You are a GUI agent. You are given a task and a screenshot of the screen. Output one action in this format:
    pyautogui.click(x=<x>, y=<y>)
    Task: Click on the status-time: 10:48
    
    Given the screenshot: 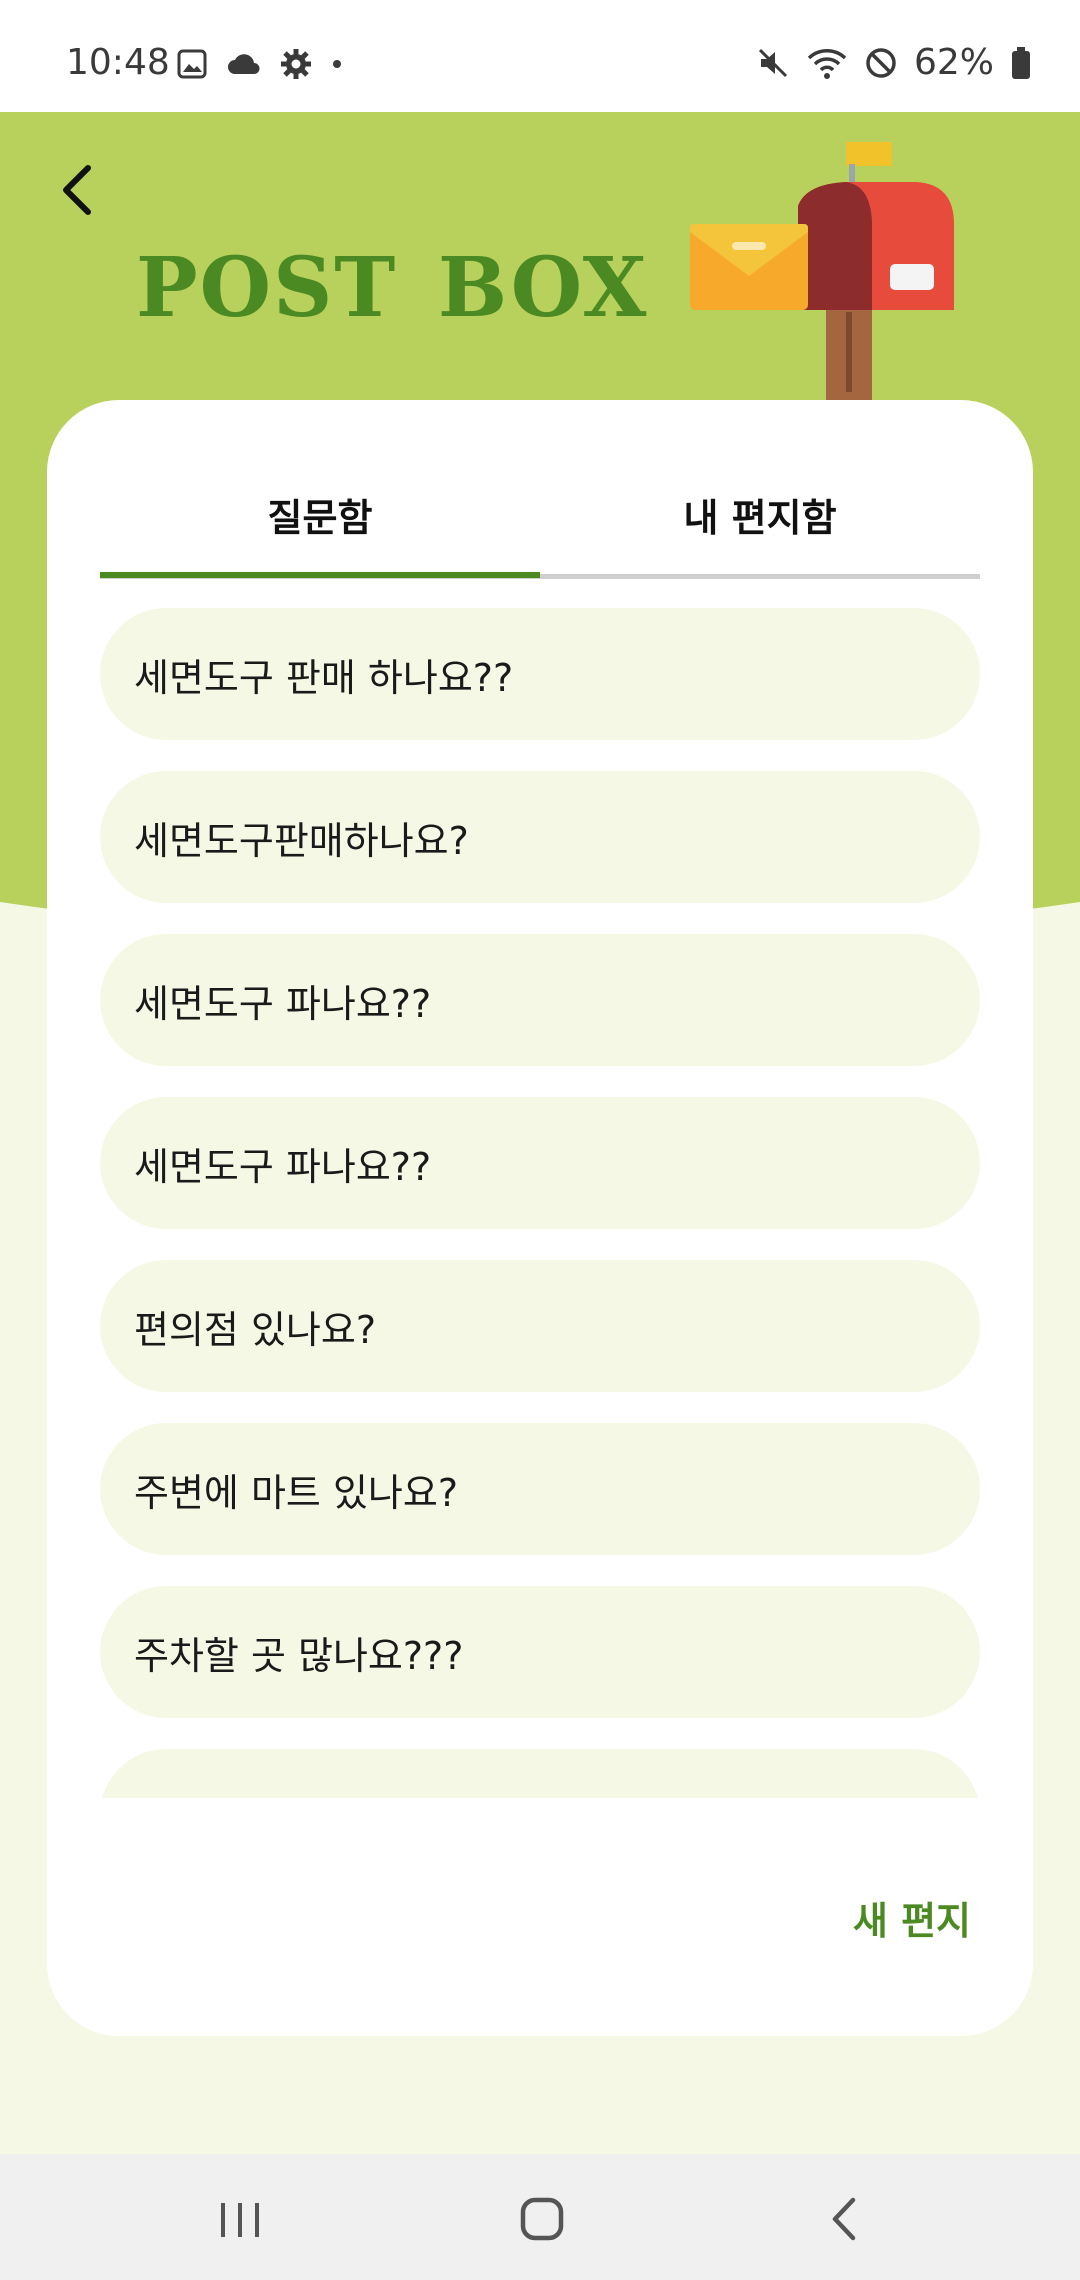 What is the action you would take?
    pyautogui.click(x=118, y=62)
    